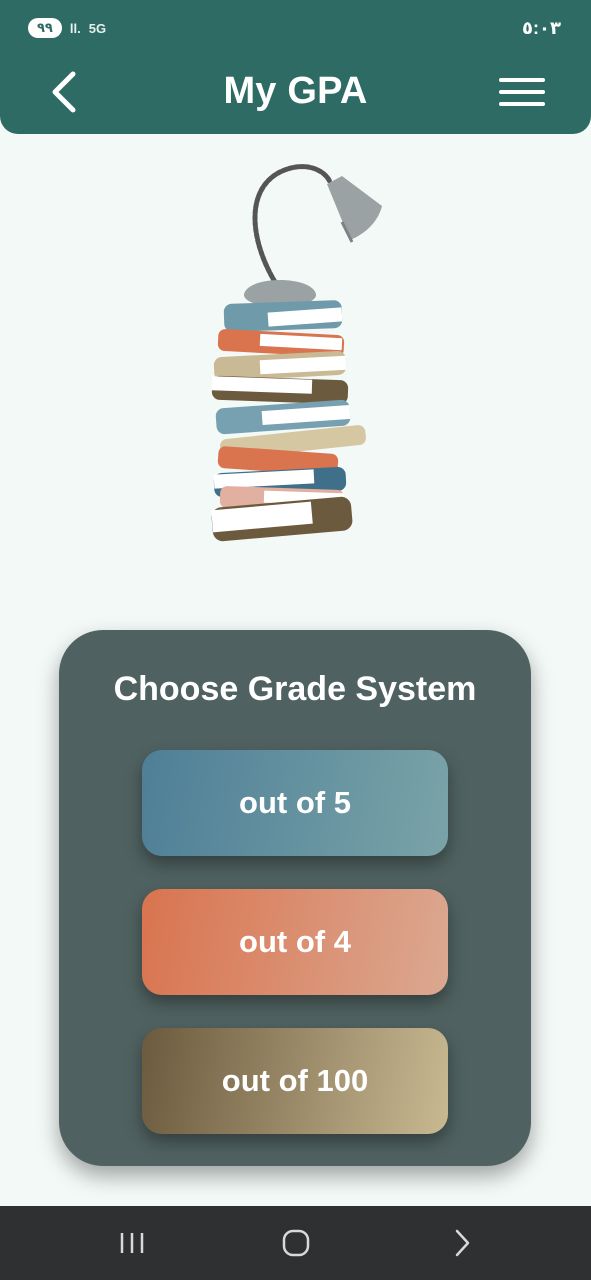  What do you see at coordinates (97, 28) in the screenshot?
I see `network-type: 5G` at bounding box center [97, 28].